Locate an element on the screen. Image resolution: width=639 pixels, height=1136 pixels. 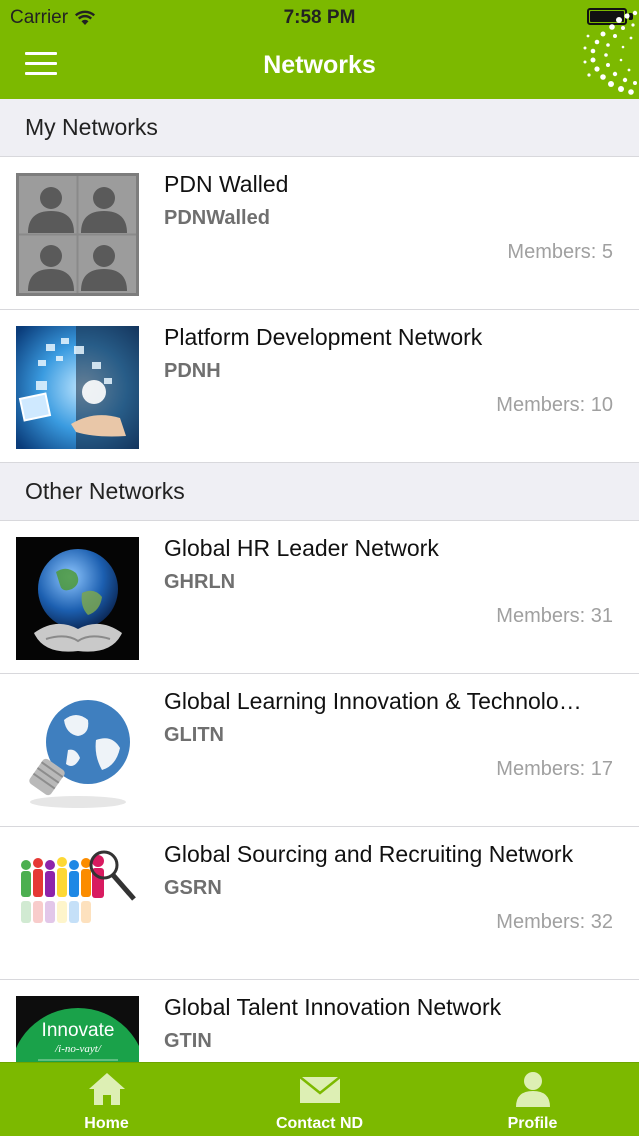
network-code: GHRLN is located at coordinates (200, 582).